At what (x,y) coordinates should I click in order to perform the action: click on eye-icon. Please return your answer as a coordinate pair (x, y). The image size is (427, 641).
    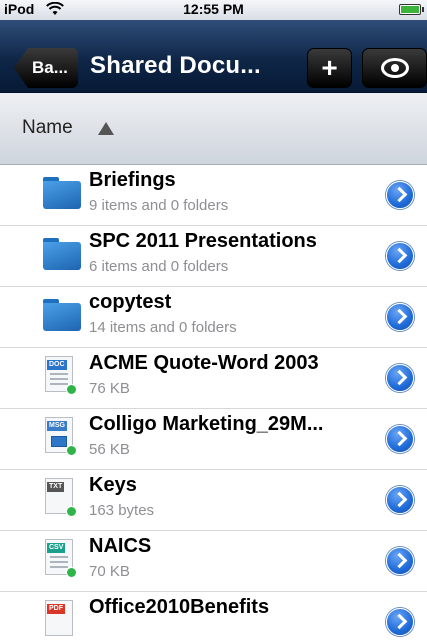
    Looking at the image, I should click on (395, 68).